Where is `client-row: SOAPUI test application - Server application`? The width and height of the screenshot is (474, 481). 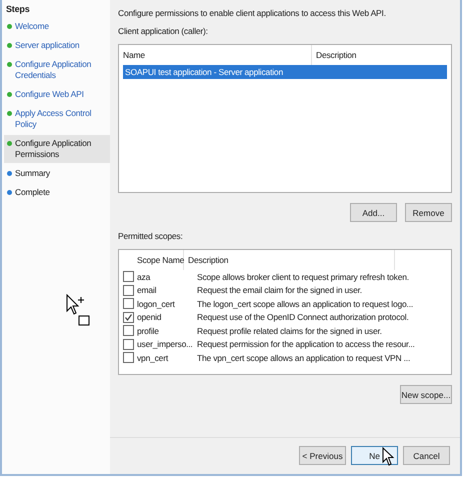 client-row: SOAPUI test application - Server application is located at coordinates (285, 72).